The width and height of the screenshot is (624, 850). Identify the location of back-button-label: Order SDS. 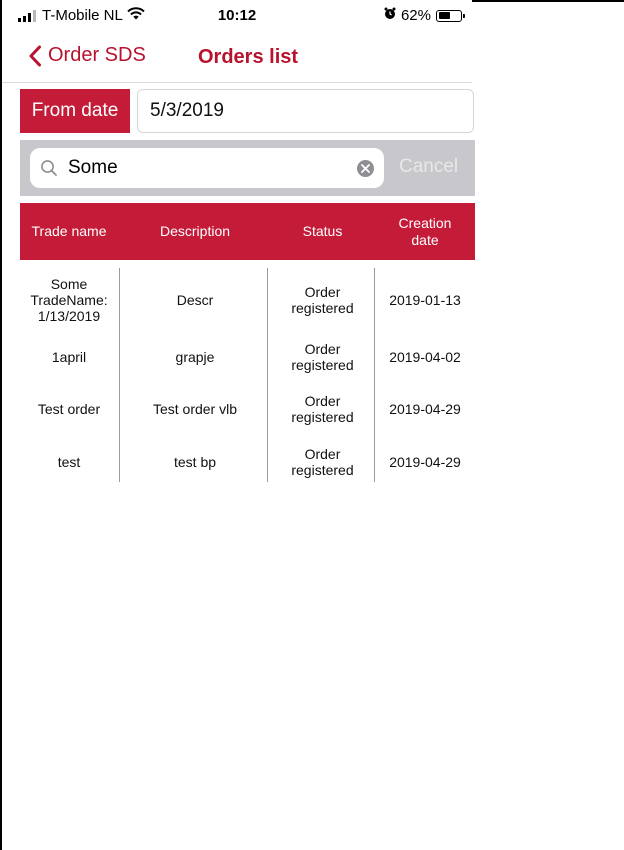
(97, 55).